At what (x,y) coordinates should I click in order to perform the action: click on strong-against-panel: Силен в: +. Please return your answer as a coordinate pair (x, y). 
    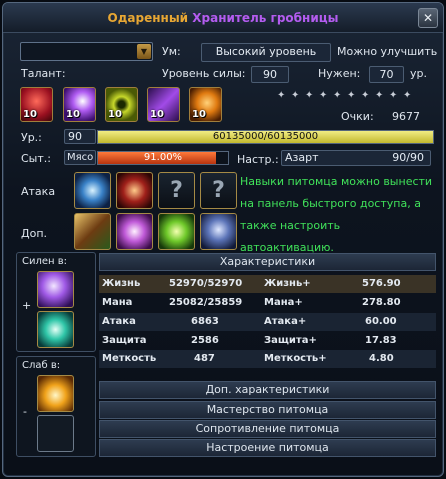
    Looking at the image, I should click on (56, 302).